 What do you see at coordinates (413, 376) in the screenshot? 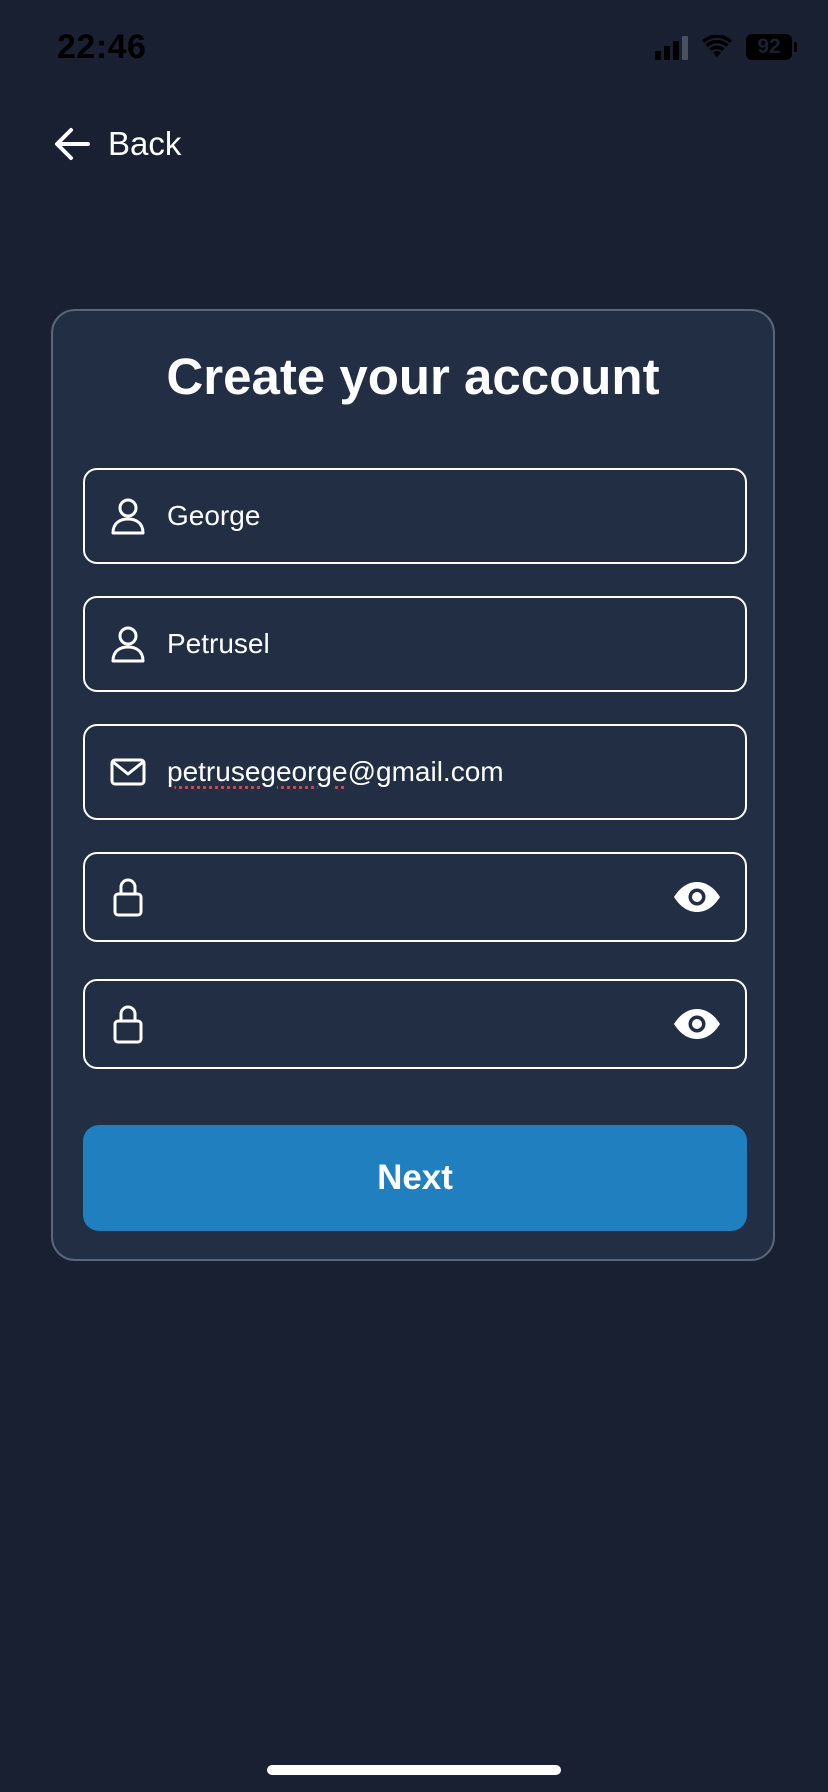
I see `page-title: Create your account` at bounding box center [413, 376].